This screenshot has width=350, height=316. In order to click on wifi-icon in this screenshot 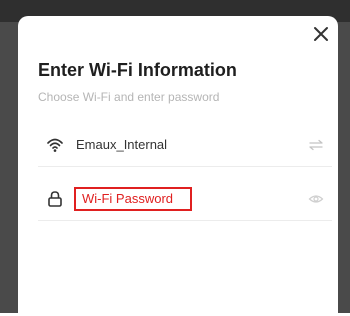, I will do `click(55, 145)`.